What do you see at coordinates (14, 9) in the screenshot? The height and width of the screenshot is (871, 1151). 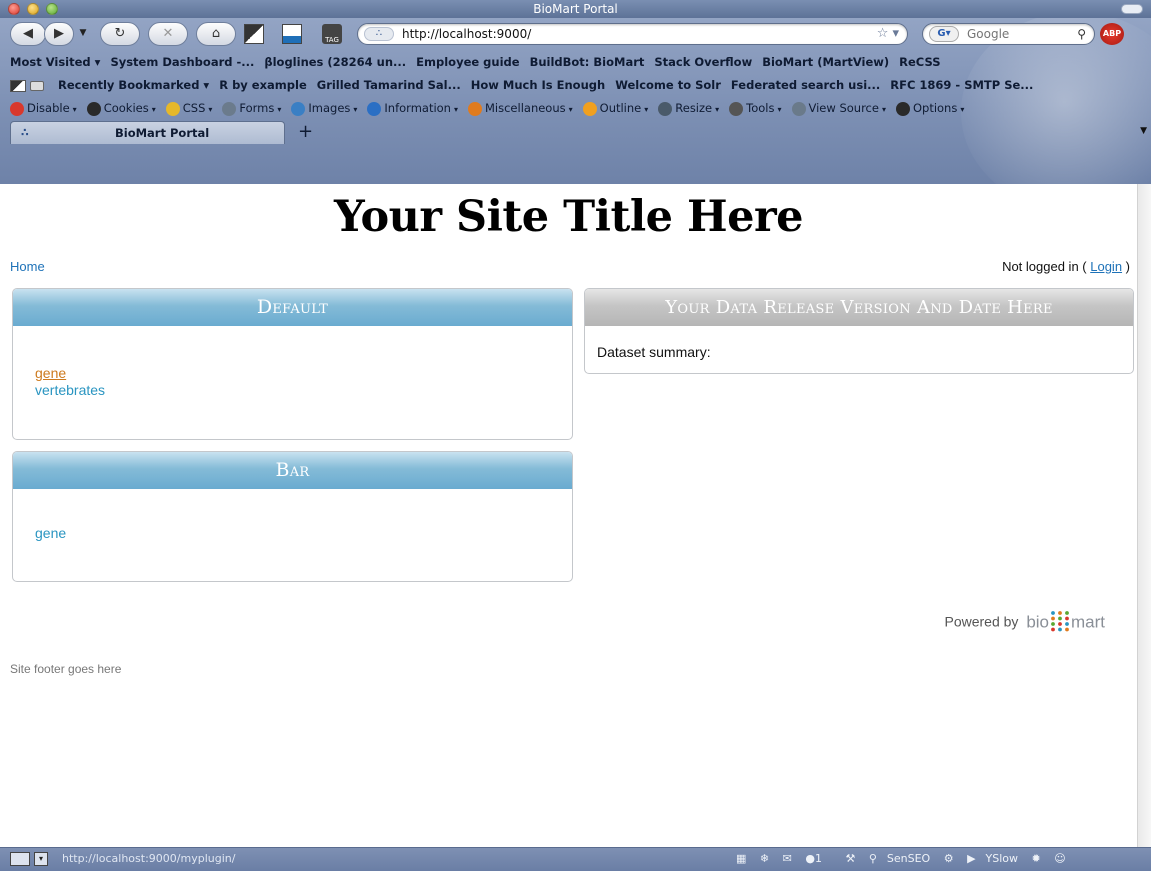 I see `close-window-button` at bounding box center [14, 9].